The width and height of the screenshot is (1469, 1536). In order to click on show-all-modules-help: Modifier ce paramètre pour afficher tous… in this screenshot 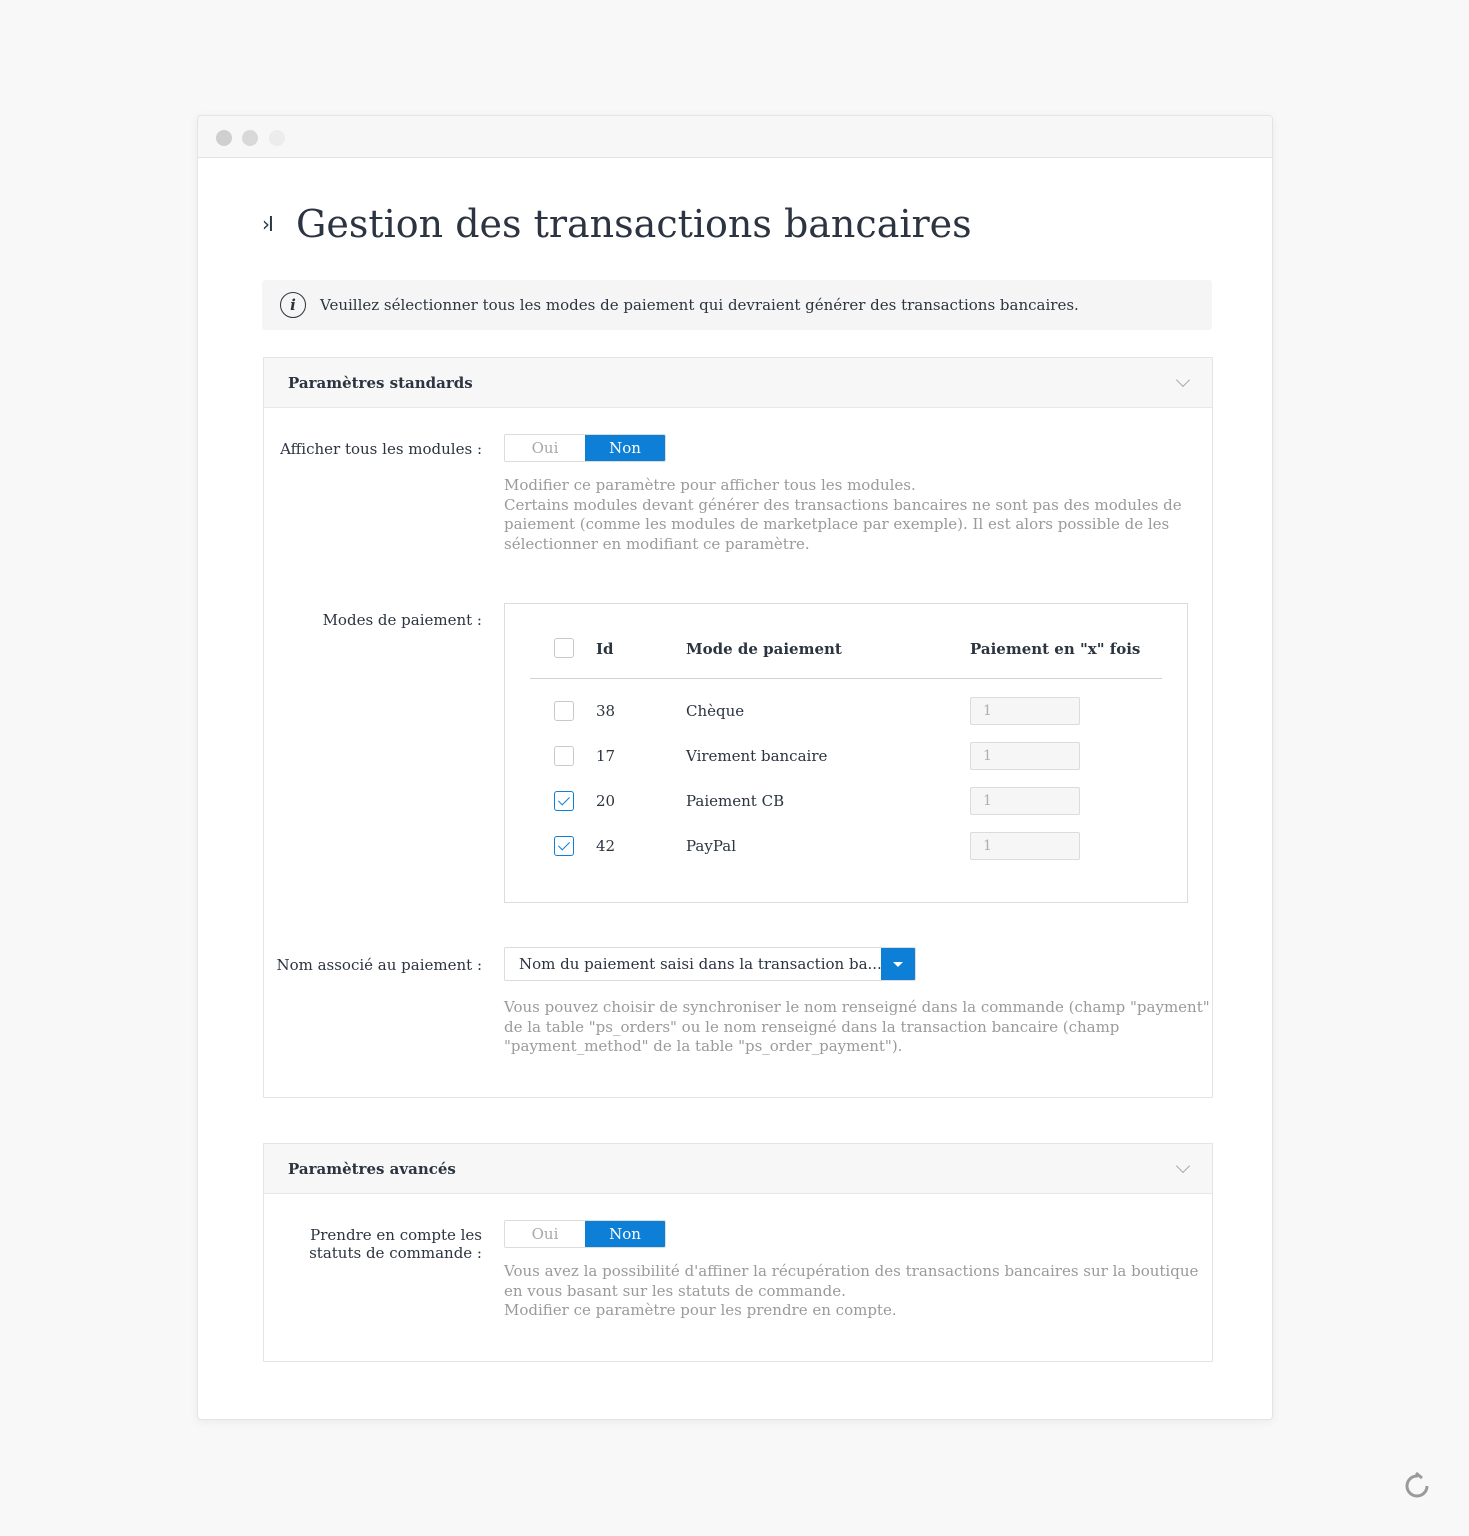, I will do `click(843, 514)`.